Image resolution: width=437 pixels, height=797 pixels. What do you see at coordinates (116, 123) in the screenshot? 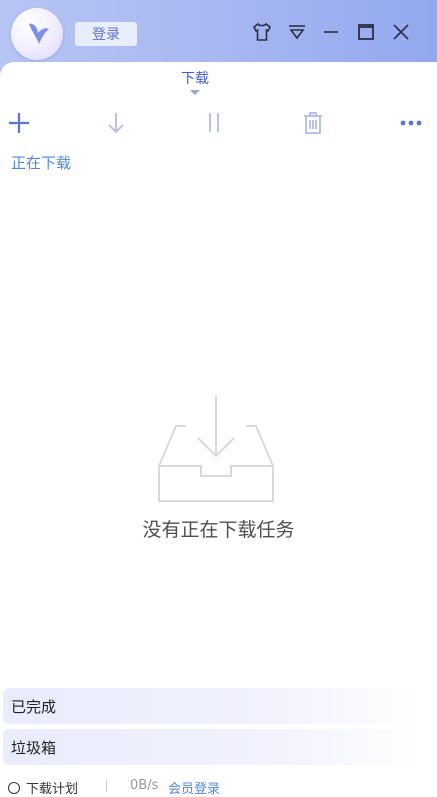
I see `download-icon` at bounding box center [116, 123].